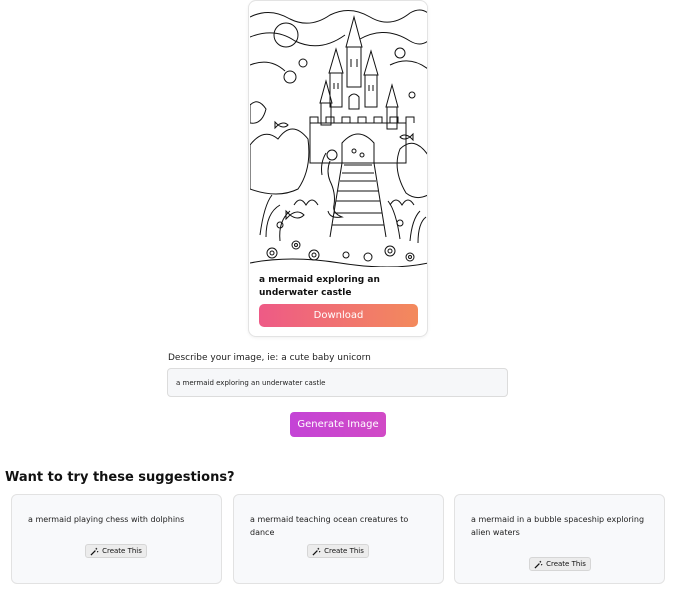 The image size is (673, 600). Describe the element at coordinates (106, 519) in the screenshot. I see `suggestion-text: a mermaid playing chess with dolphins` at that location.